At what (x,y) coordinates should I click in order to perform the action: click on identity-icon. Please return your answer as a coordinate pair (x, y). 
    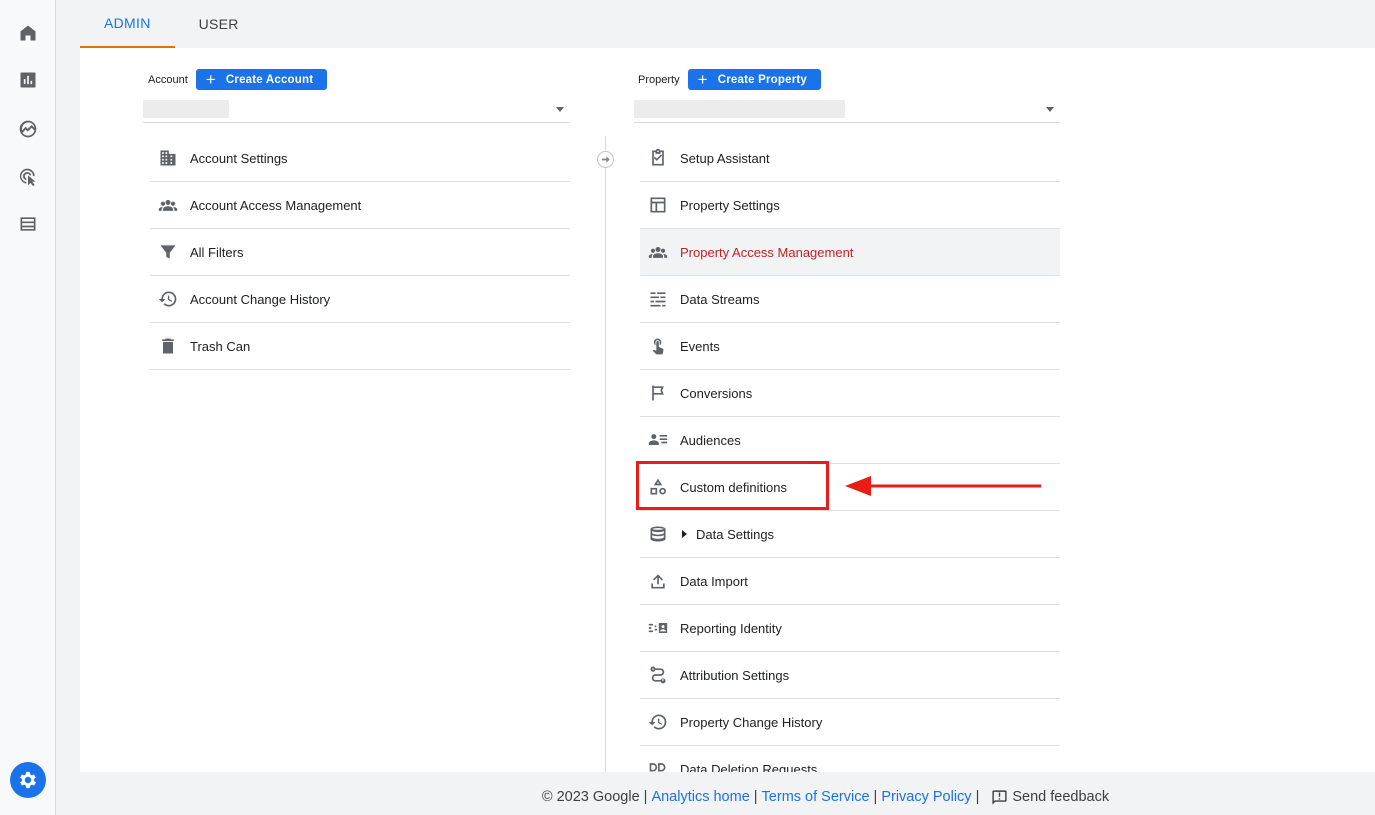
    Looking at the image, I should click on (660, 628).